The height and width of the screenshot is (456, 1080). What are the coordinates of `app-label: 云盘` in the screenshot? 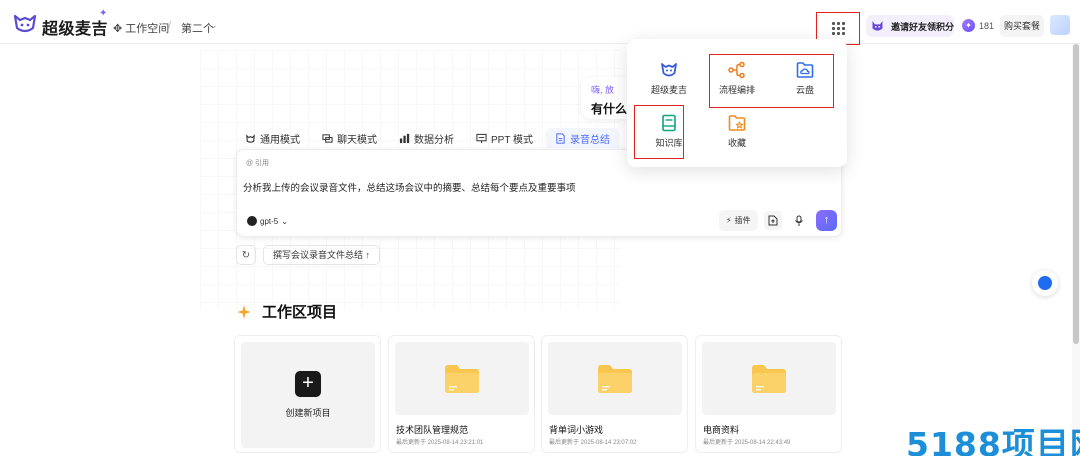 It's located at (804, 90).